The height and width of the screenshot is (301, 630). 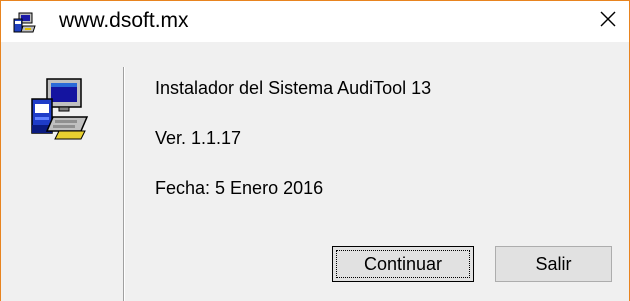 What do you see at coordinates (124, 184) in the screenshot?
I see `vertical-divider` at bounding box center [124, 184].